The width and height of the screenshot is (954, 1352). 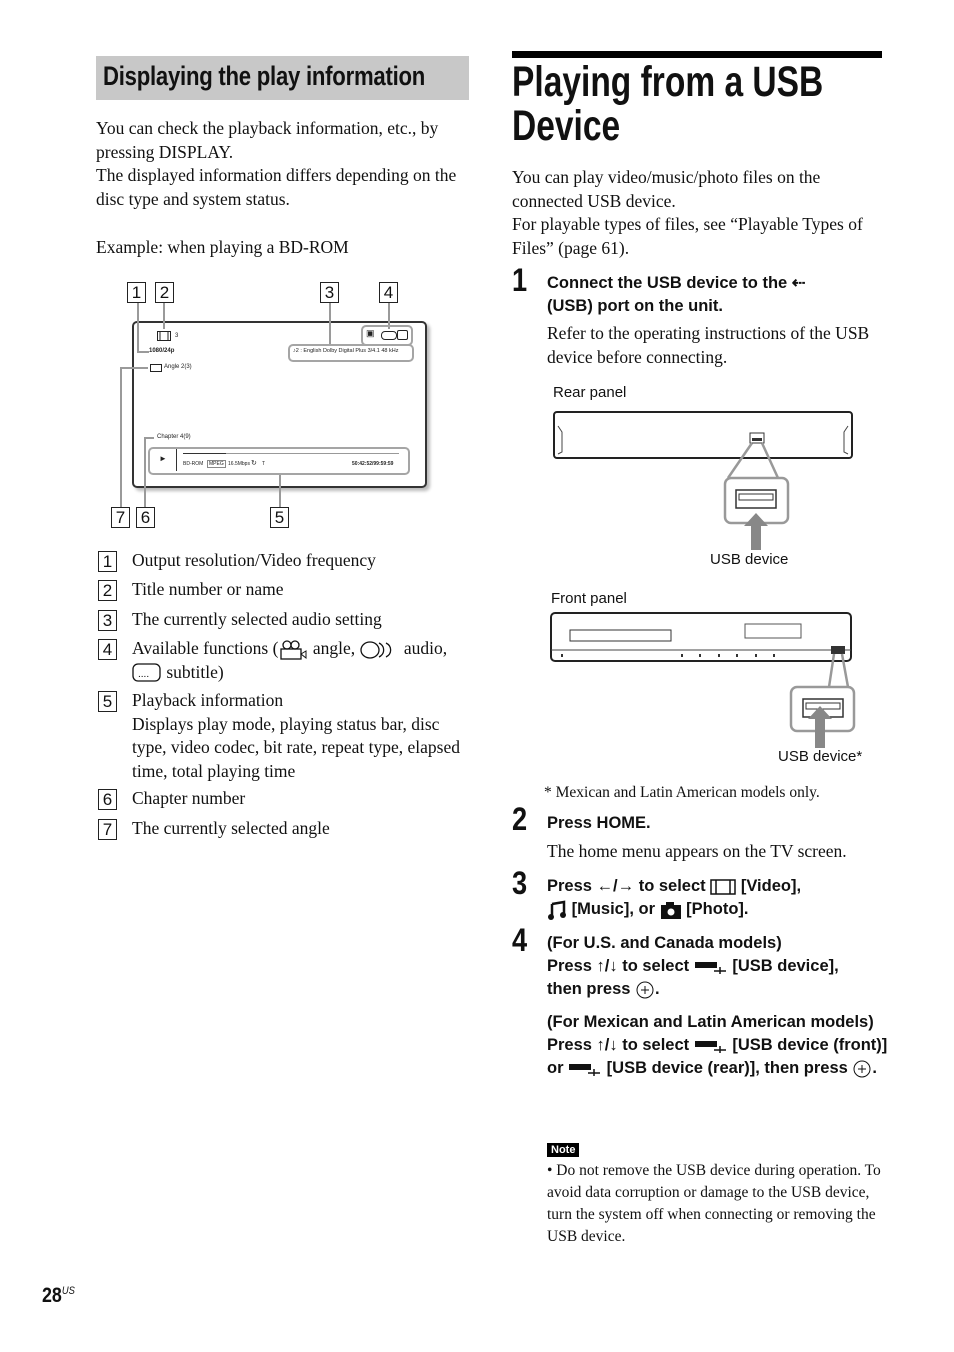 I want to click on angle-camera-icon, so click(x=293, y=650).